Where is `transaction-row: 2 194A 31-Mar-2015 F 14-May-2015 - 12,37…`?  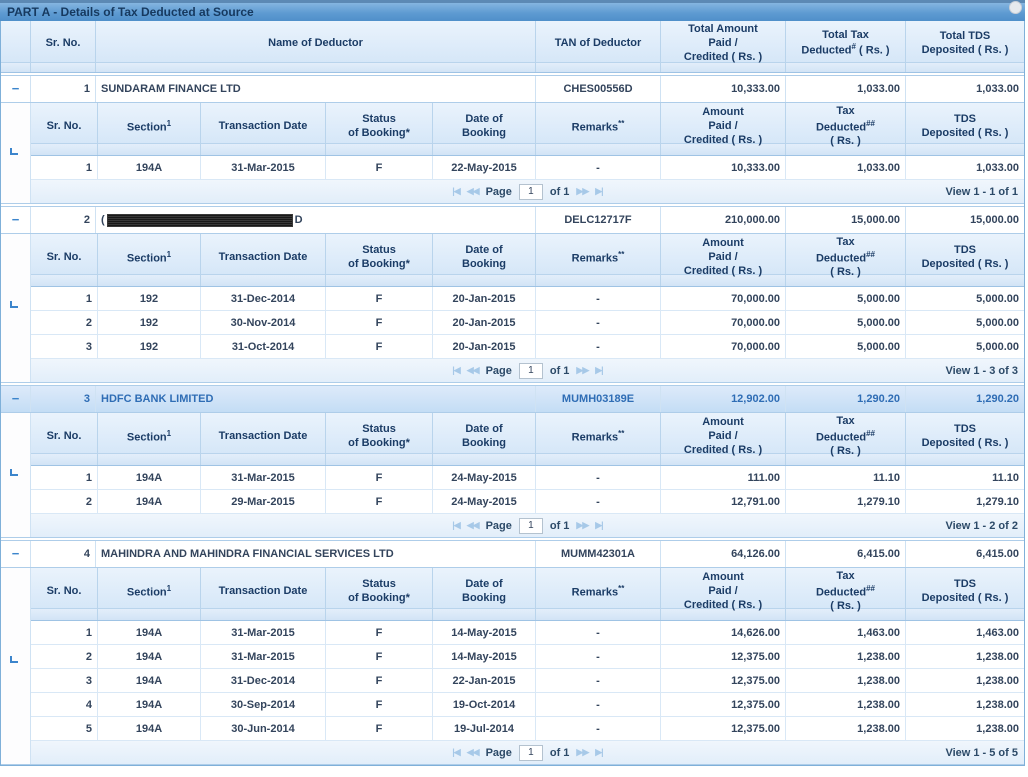
transaction-row: 2 194A 31-Mar-2015 F 14-May-2015 - 12,37… is located at coordinates (527, 657).